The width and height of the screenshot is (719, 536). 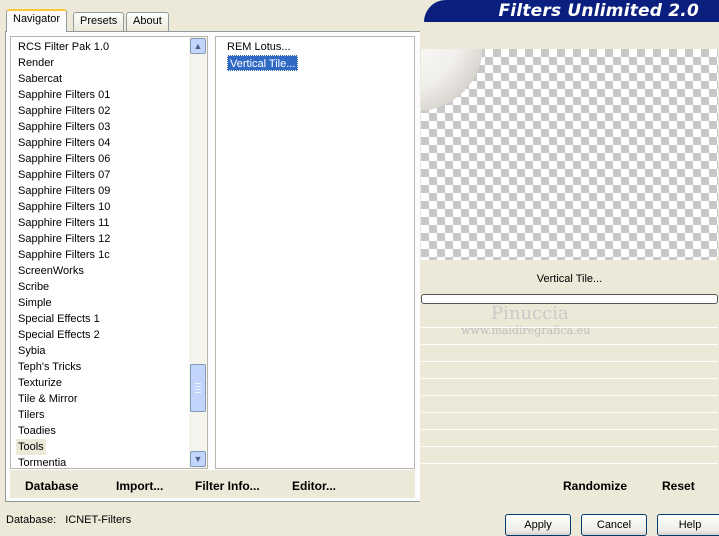 What do you see at coordinates (64, 175) in the screenshot?
I see `list-item: Sapphire Filters 07` at bounding box center [64, 175].